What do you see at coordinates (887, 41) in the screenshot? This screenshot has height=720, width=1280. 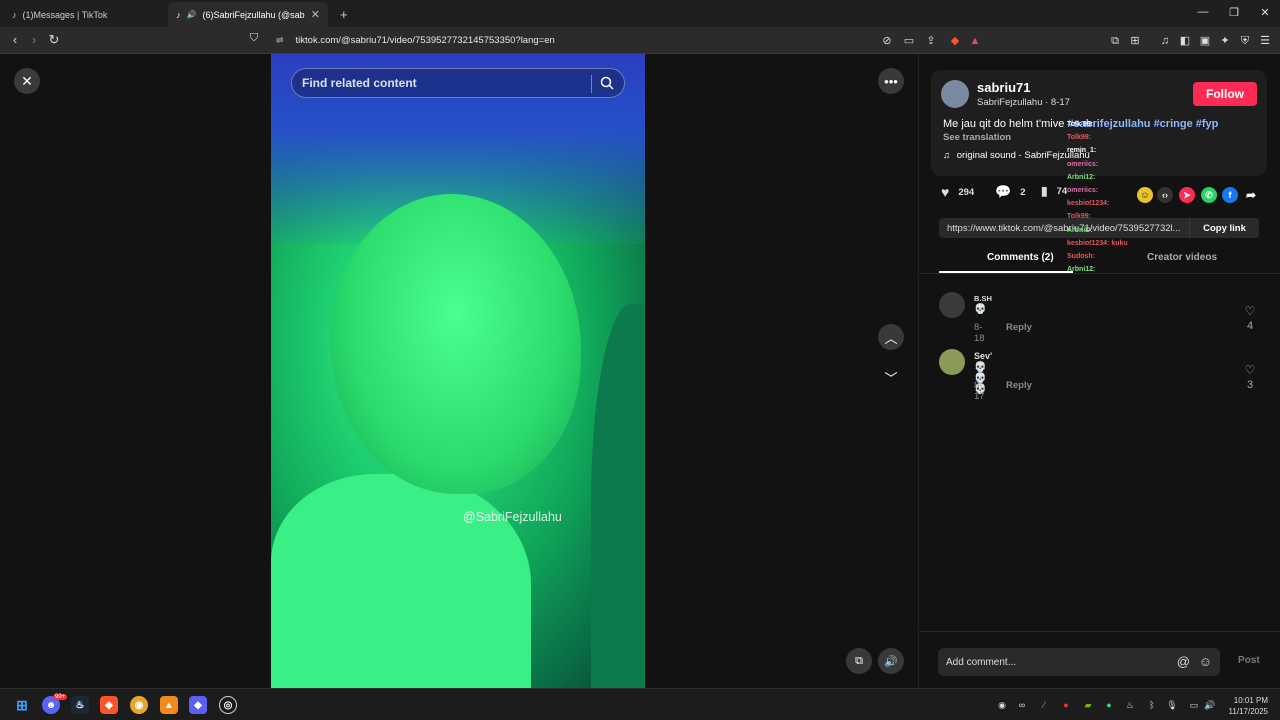 I see `no-tracking-icon: ⊘` at bounding box center [887, 41].